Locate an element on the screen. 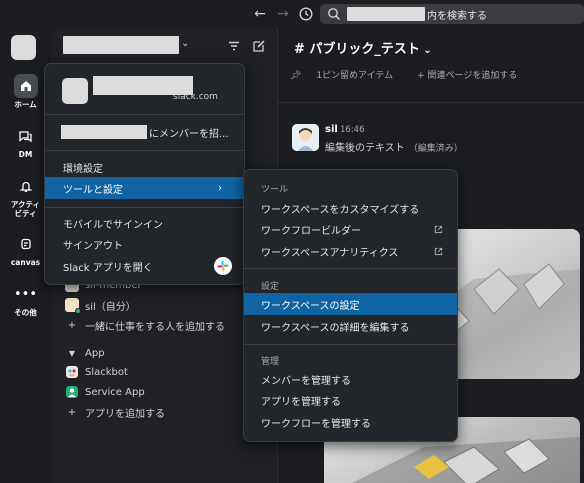 The height and width of the screenshot is (483, 584). sidebar-app-service: Service App is located at coordinates (105, 392).